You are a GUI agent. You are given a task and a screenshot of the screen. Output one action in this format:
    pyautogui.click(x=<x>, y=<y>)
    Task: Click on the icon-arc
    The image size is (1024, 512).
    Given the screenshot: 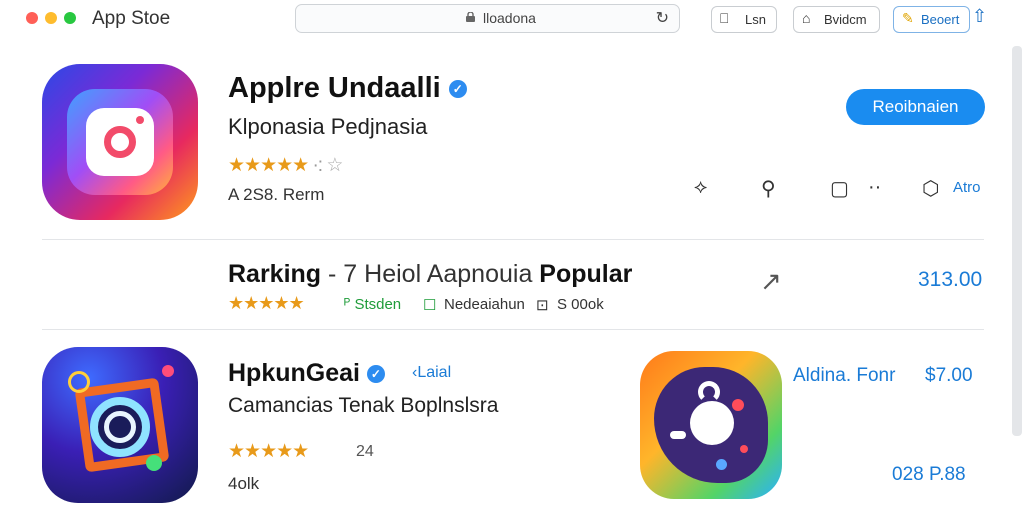 What is the action you would take?
    pyautogui.click(x=709, y=392)
    